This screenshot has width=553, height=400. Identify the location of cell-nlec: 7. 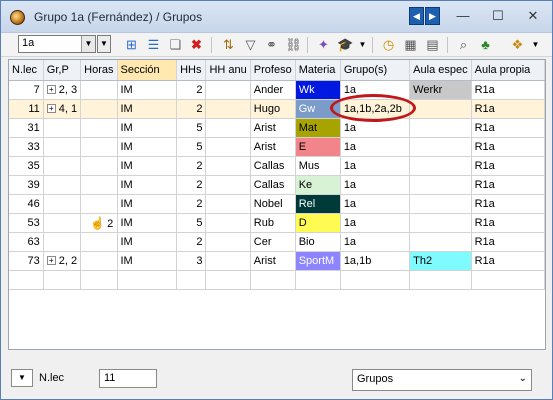
(26, 90).